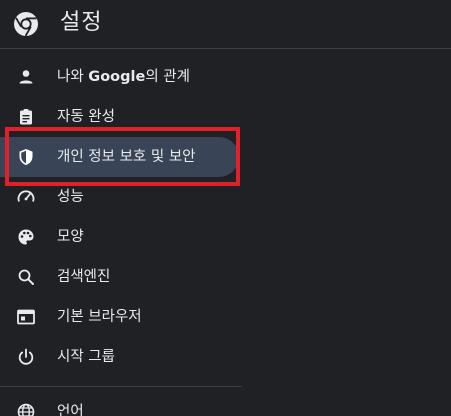 This screenshot has width=451, height=416. I want to click on sidebar-item-label: 자동 완성, so click(86, 117).